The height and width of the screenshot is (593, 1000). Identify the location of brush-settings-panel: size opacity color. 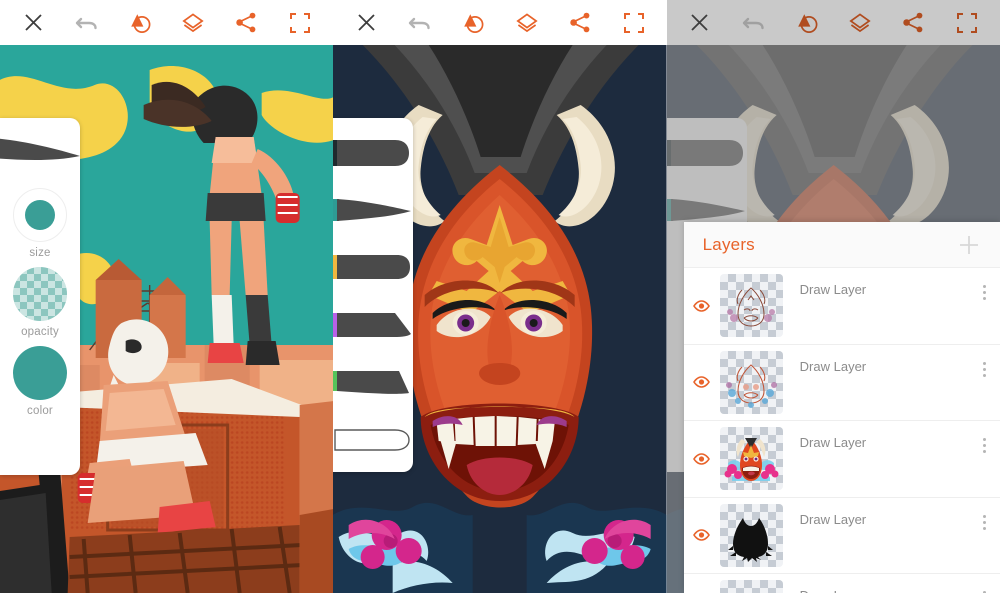
(40, 296).